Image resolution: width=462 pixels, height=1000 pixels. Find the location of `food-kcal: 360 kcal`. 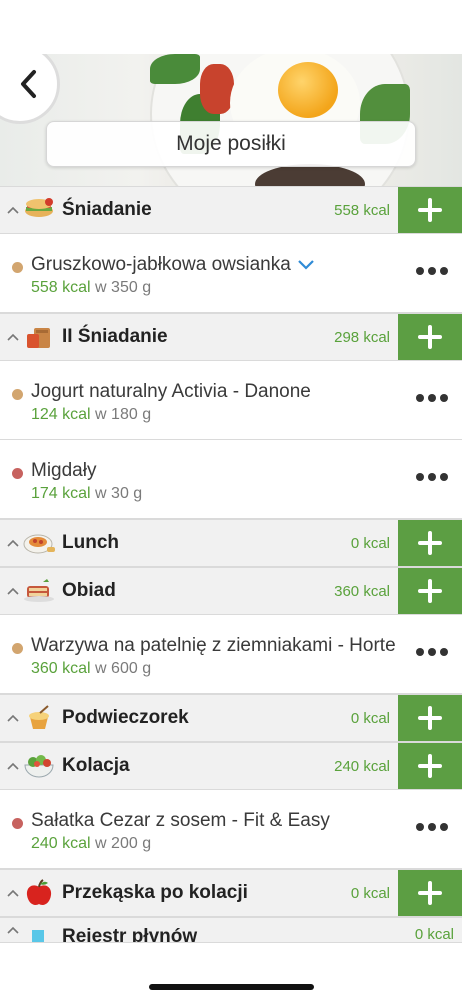

food-kcal: 360 kcal is located at coordinates (61, 668).